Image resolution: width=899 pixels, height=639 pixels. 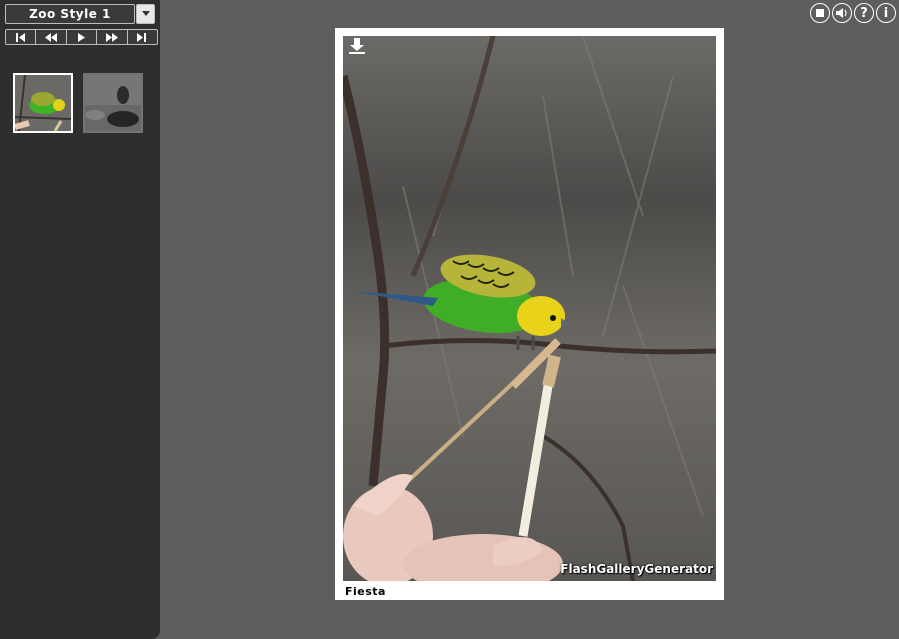 What do you see at coordinates (365, 591) in the screenshot?
I see `photo-caption: Fiesta` at bounding box center [365, 591].